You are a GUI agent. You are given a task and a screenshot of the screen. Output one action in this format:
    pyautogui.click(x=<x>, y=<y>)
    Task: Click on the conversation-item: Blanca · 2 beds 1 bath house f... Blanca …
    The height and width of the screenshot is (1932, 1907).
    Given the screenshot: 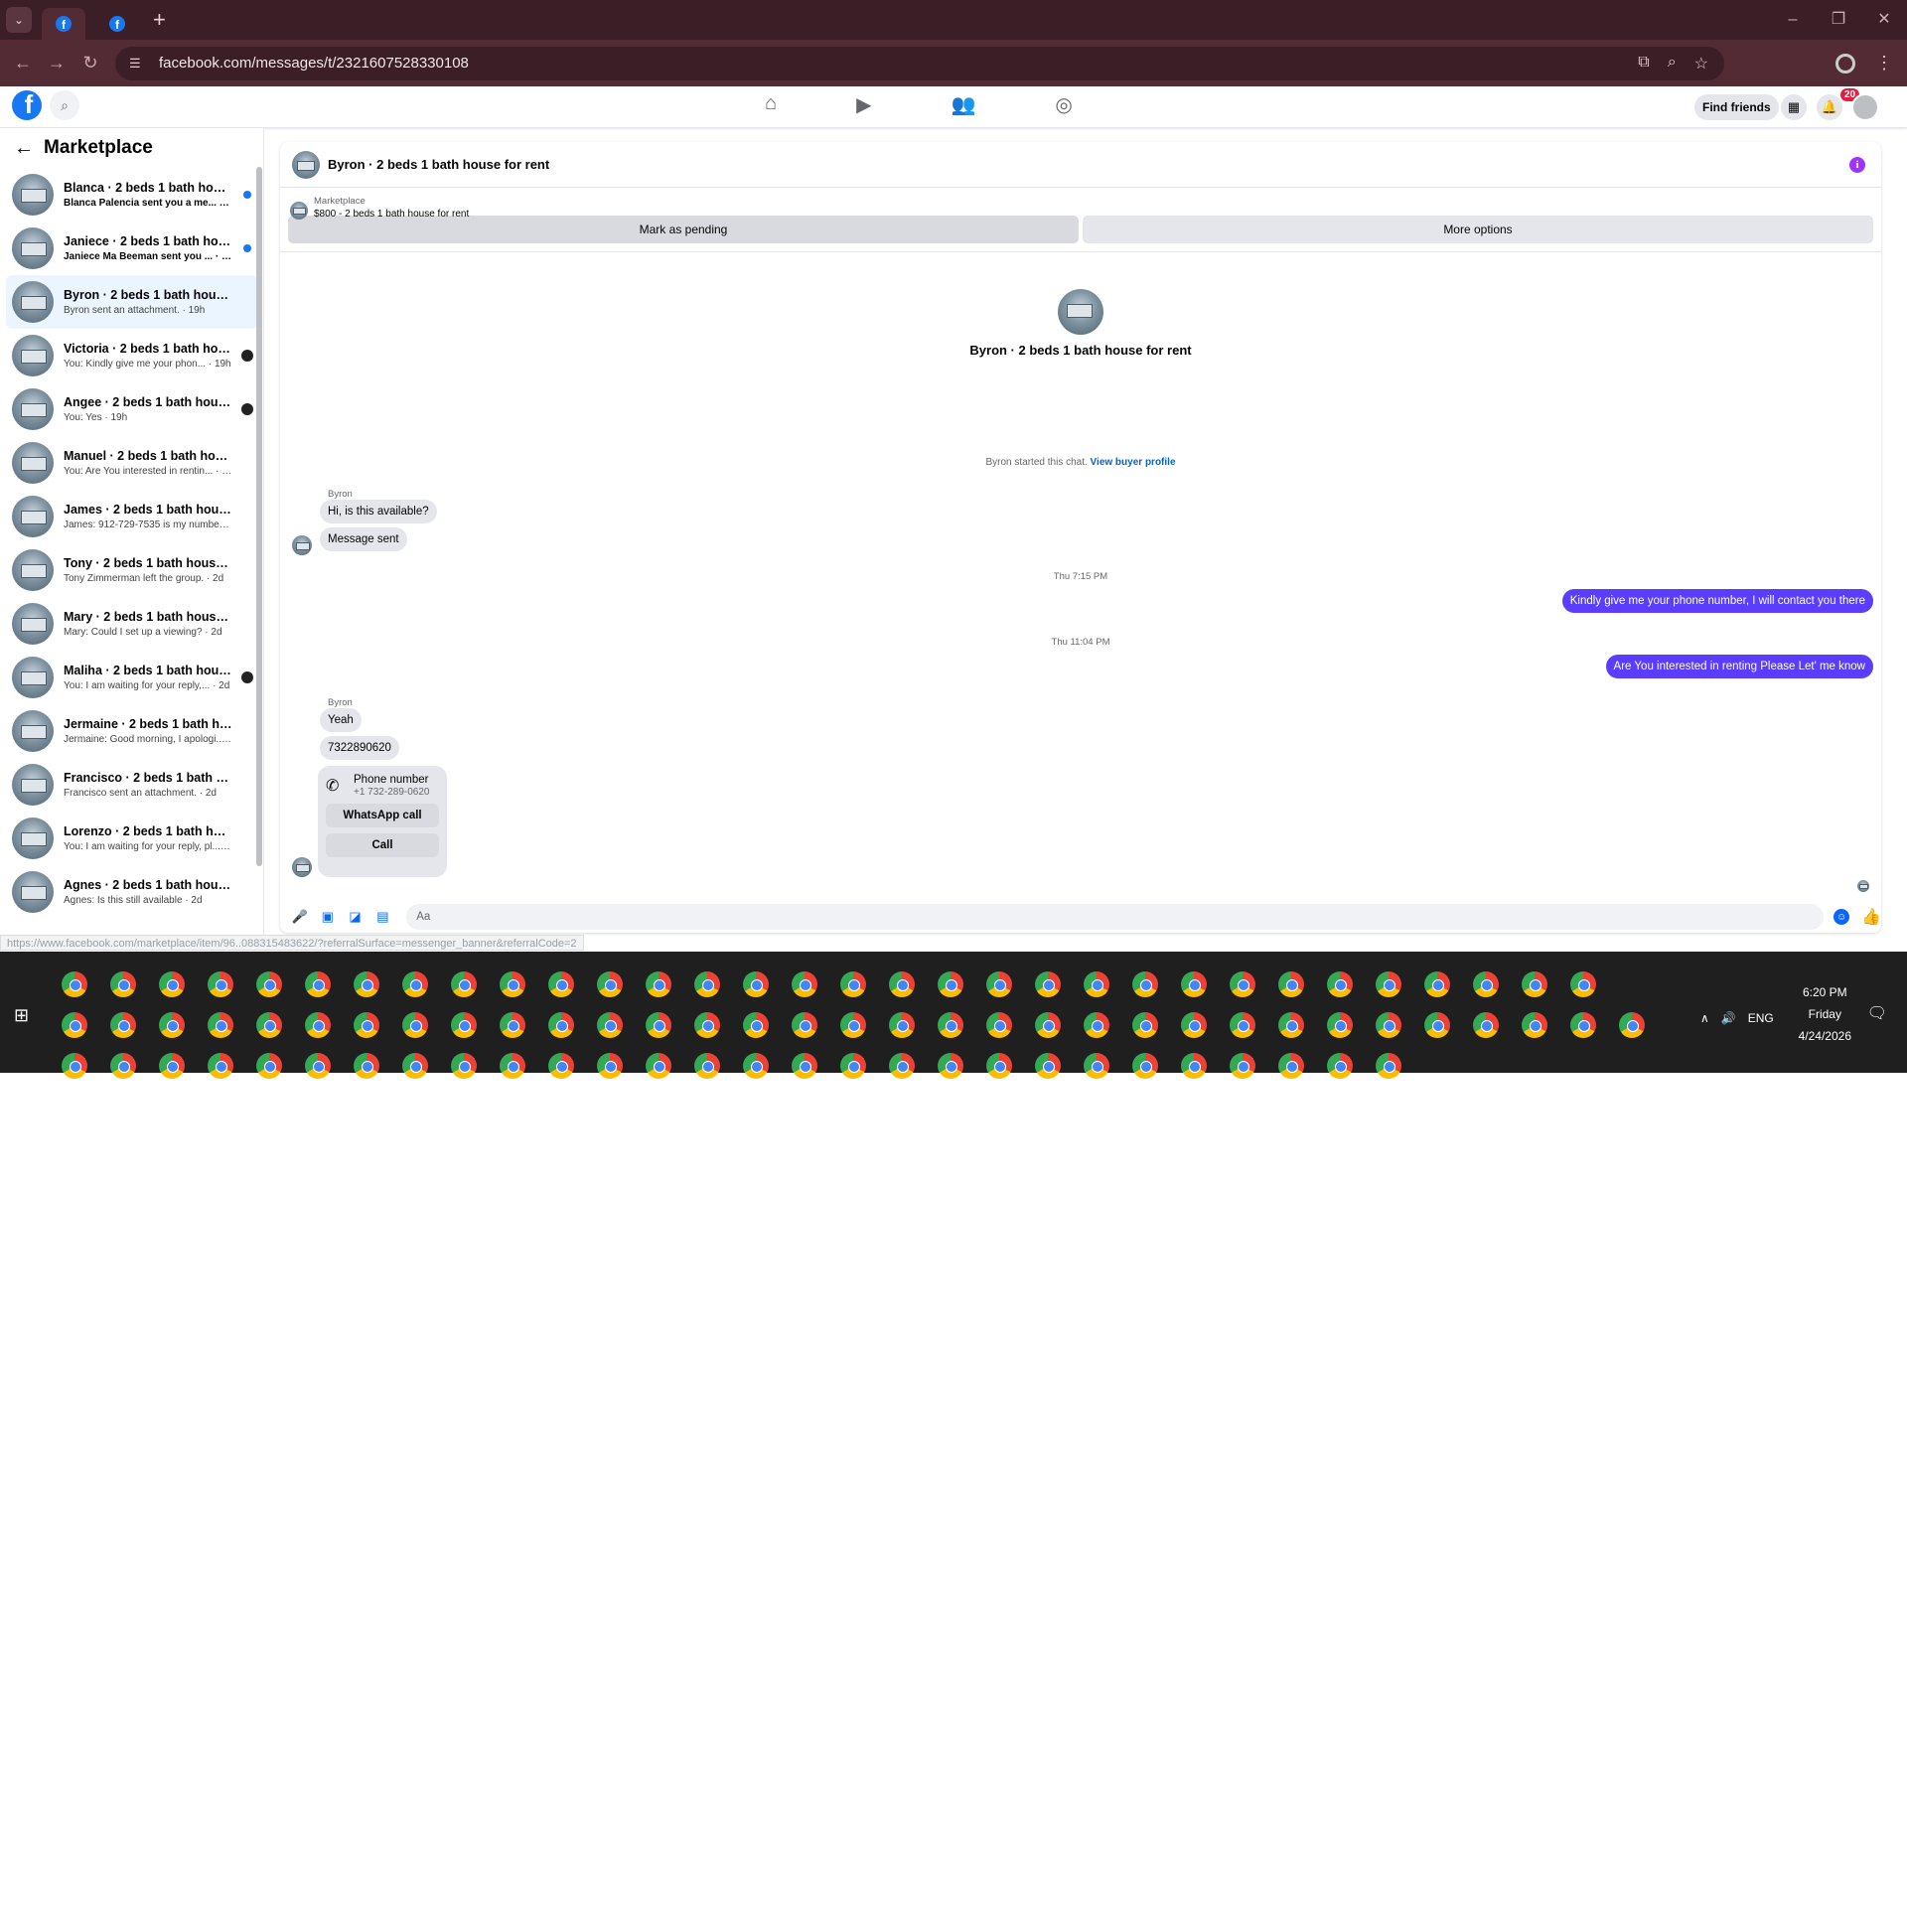 What is the action you would take?
    pyautogui.click(x=131, y=195)
    